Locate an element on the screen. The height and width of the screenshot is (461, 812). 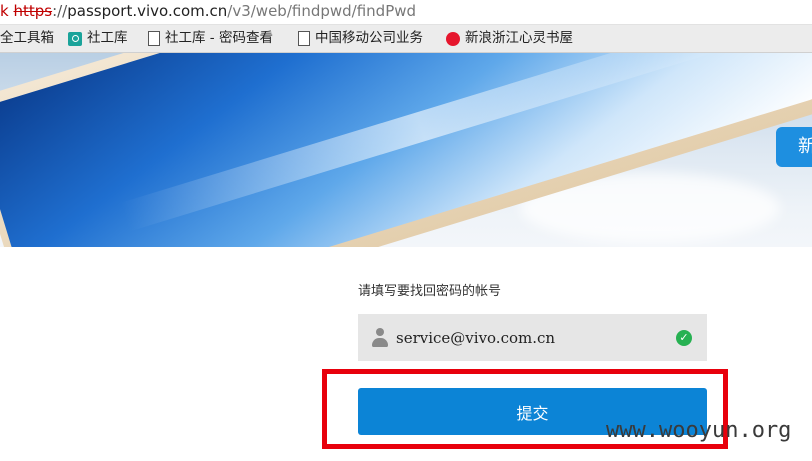
bookmark-china-mobile: 中国移动公司业务 is located at coordinates (360, 38).